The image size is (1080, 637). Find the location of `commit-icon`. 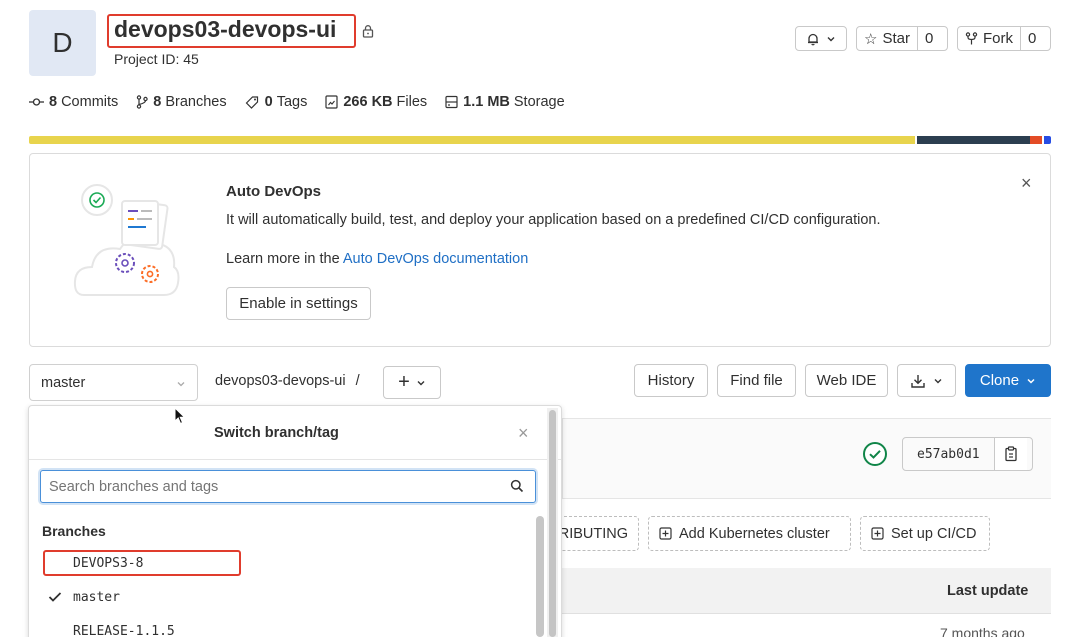

commit-icon is located at coordinates (36, 102).